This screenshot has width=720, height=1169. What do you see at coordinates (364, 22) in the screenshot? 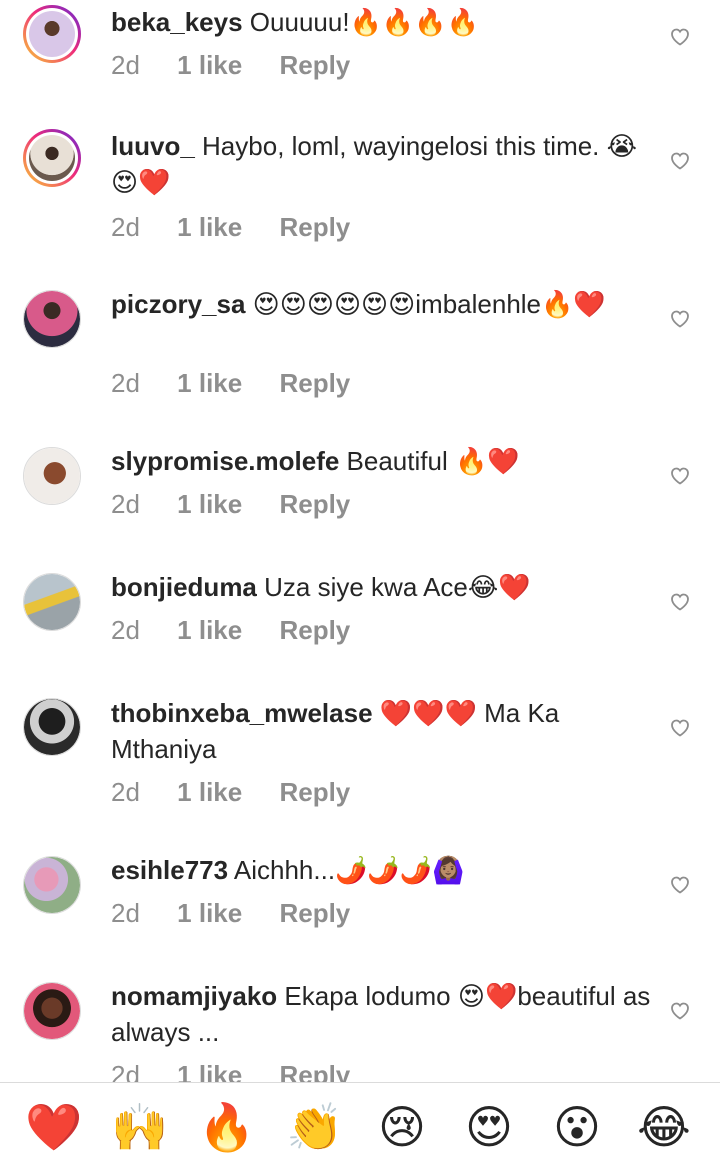
I see `comment-body: Ouuuuu!🔥🔥🔥🔥` at bounding box center [364, 22].